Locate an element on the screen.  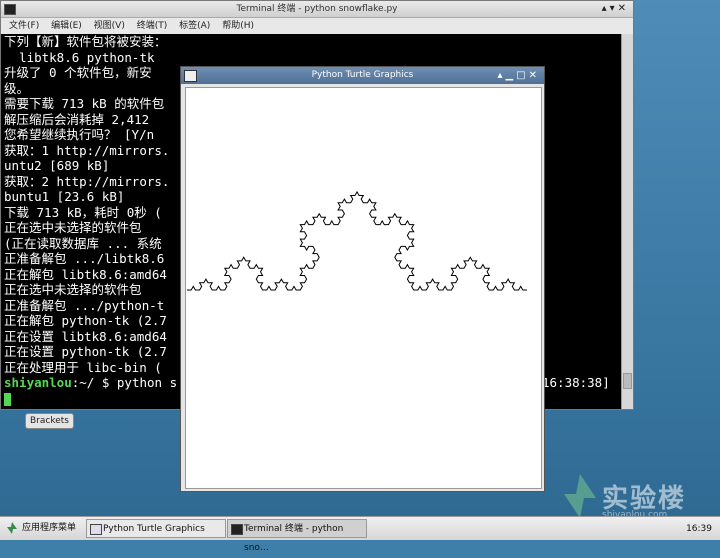
applications-menu-button: 应用程序菜单 is located at coordinates (40, 528).